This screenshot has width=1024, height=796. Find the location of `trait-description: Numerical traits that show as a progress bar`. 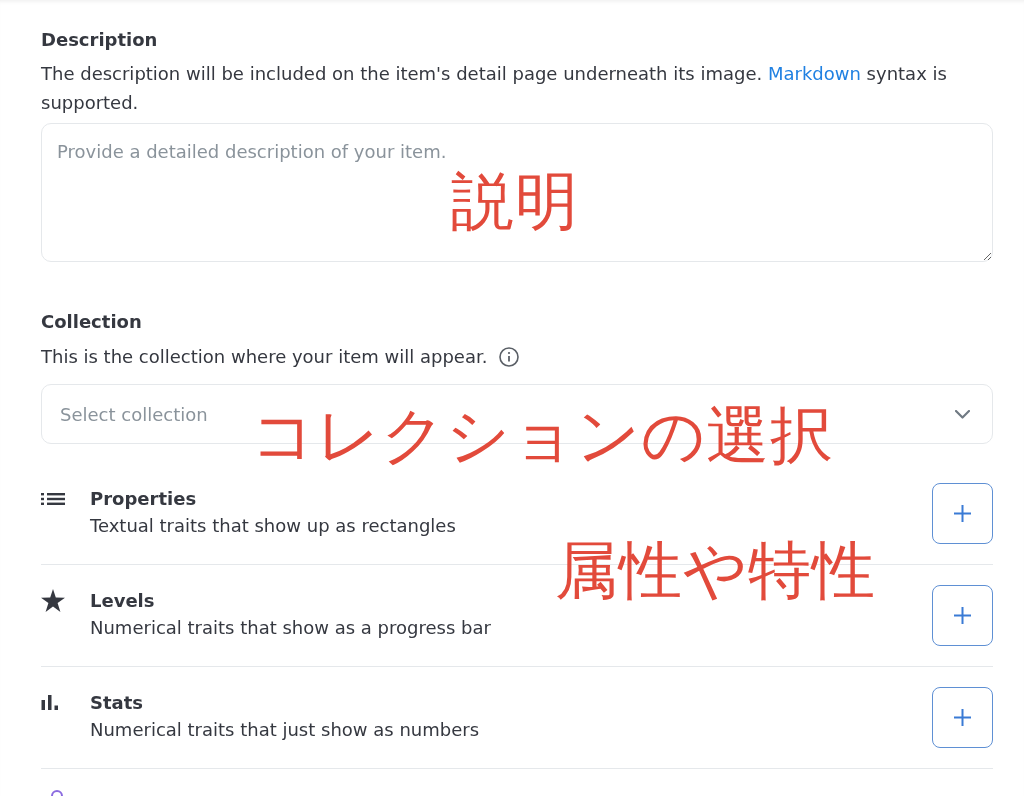

trait-description: Numerical traits that show as a progress bar is located at coordinates (290, 627).